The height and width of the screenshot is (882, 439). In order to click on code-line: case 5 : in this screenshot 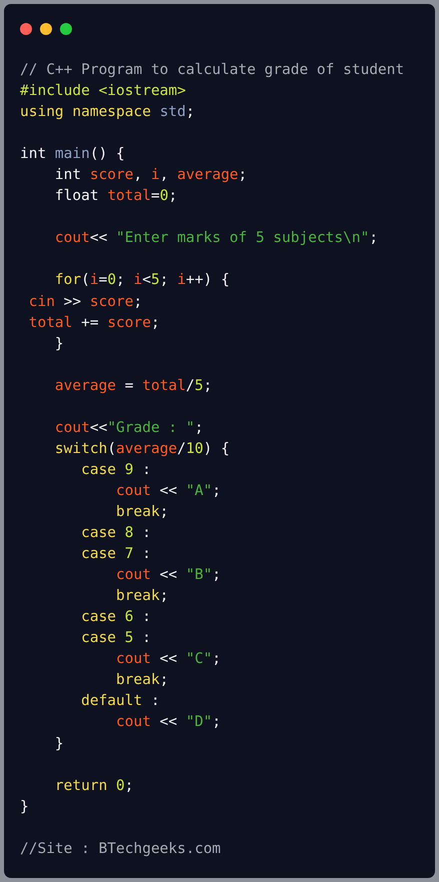, I will do `click(115, 638)`.